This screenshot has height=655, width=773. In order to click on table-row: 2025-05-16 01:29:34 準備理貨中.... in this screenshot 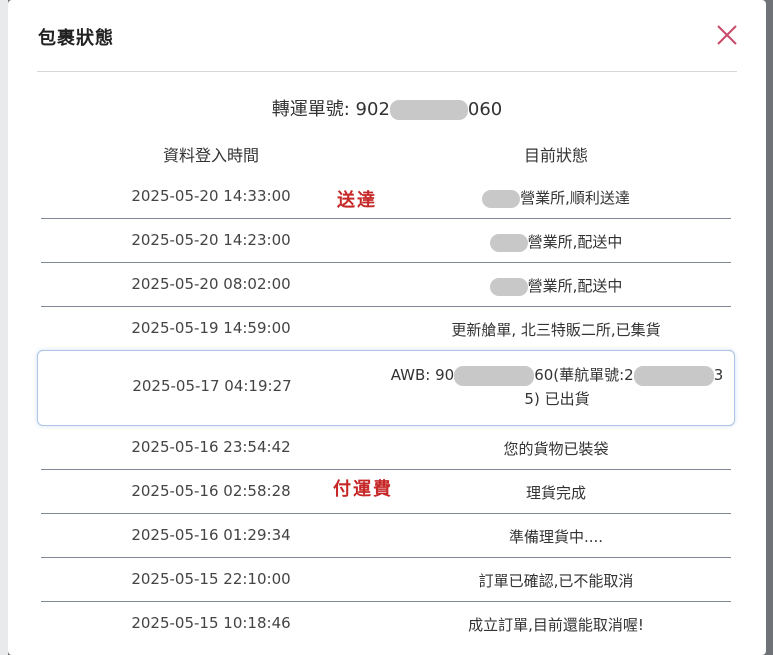, I will do `click(386, 536)`.